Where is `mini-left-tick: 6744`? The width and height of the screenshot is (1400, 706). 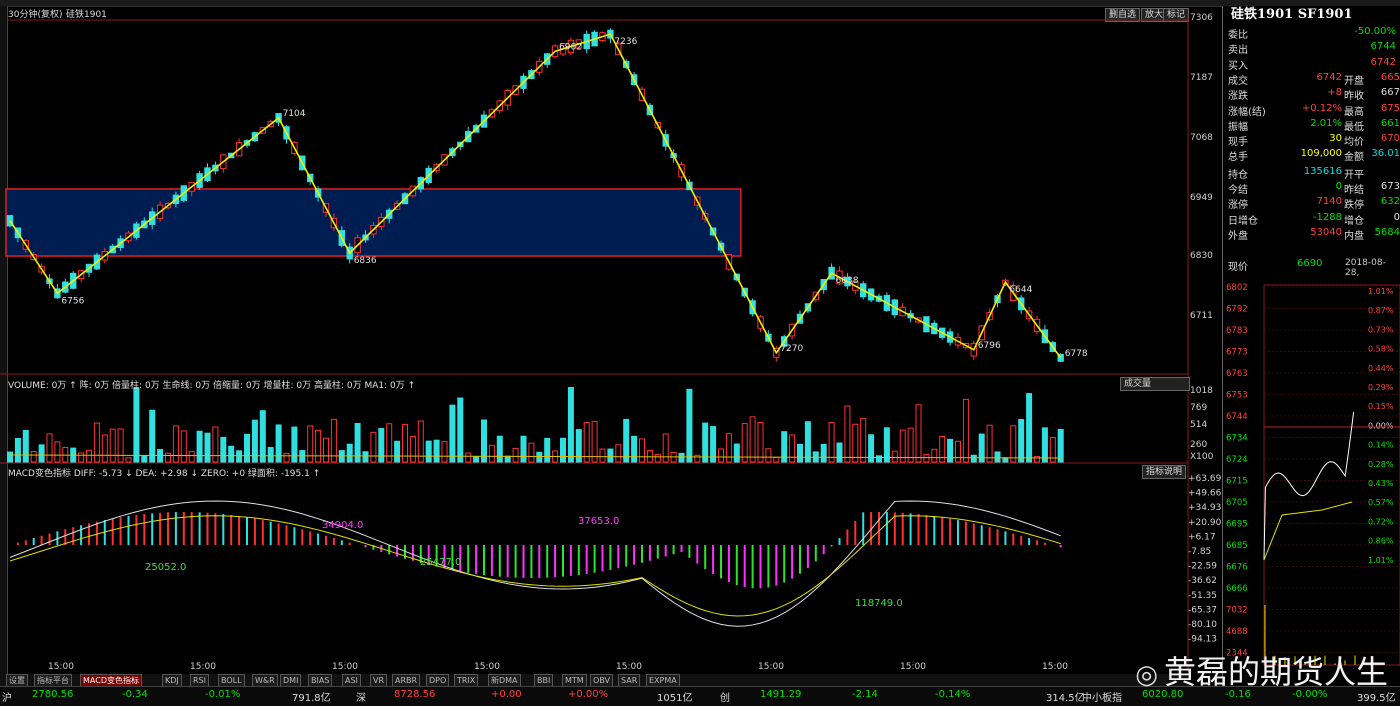
mini-left-tick: 6744 is located at coordinates (1237, 417).